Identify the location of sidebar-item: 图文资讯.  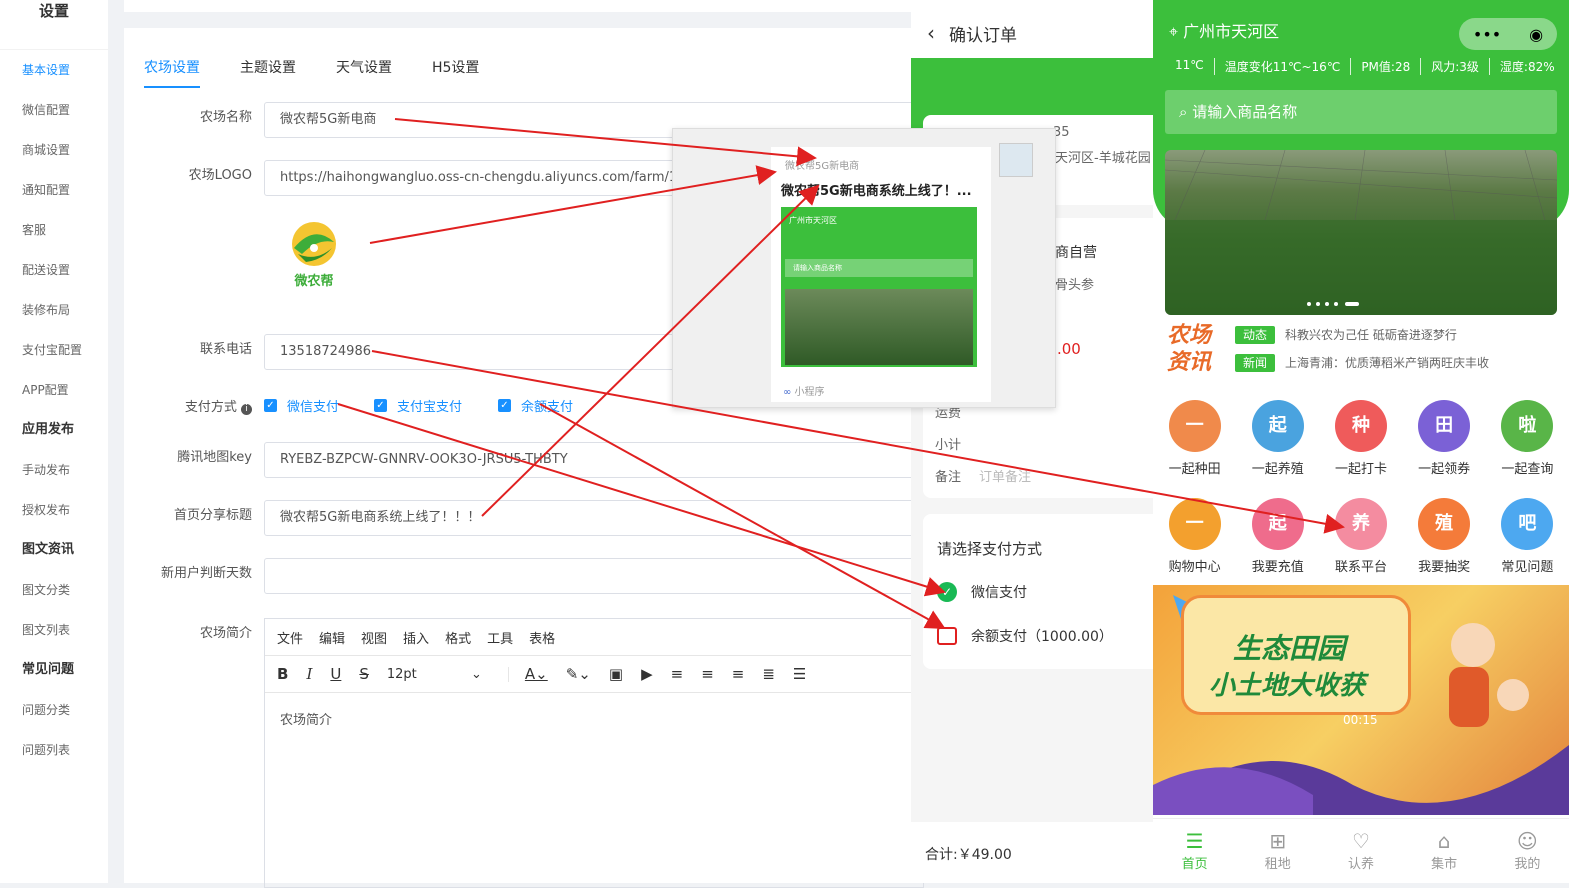
(54, 550).